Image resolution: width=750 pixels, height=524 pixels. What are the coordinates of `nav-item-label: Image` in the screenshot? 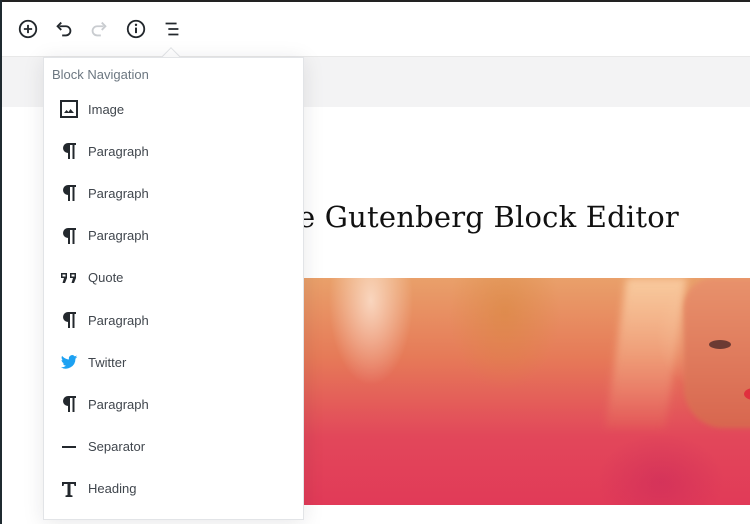 It's located at (106, 109).